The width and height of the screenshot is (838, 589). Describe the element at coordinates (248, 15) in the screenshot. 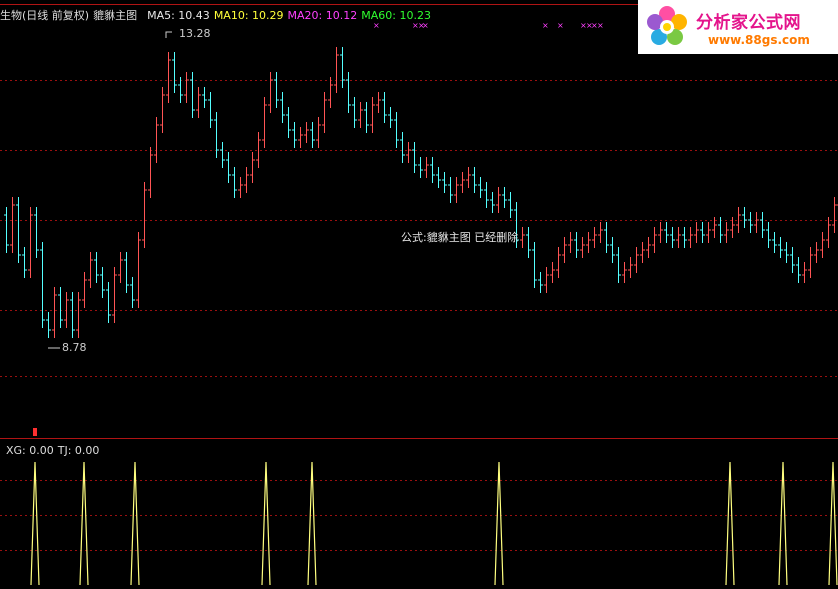

I see `ma10-label: MA10: 10.29` at that location.